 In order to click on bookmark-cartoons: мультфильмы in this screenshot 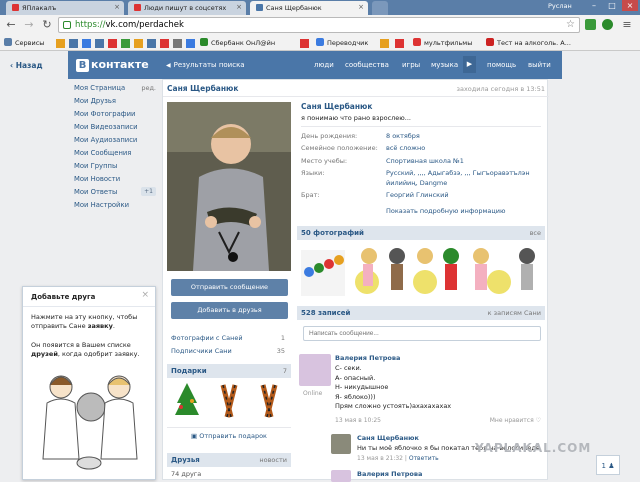, I will do `click(442, 42)`.